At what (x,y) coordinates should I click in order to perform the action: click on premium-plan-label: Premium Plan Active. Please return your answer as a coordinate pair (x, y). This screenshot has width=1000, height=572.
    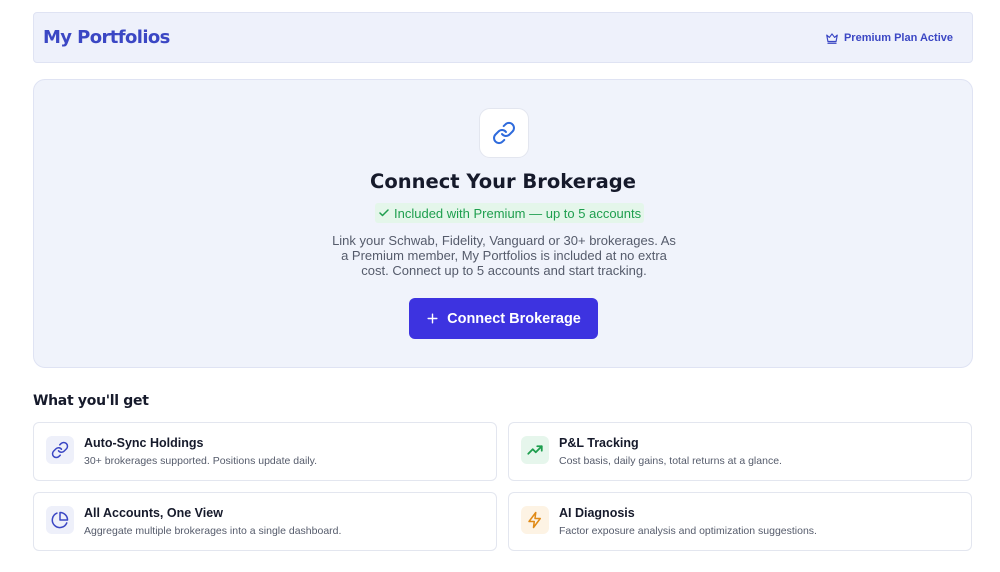
    Looking at the image, I should click on (898, 37).